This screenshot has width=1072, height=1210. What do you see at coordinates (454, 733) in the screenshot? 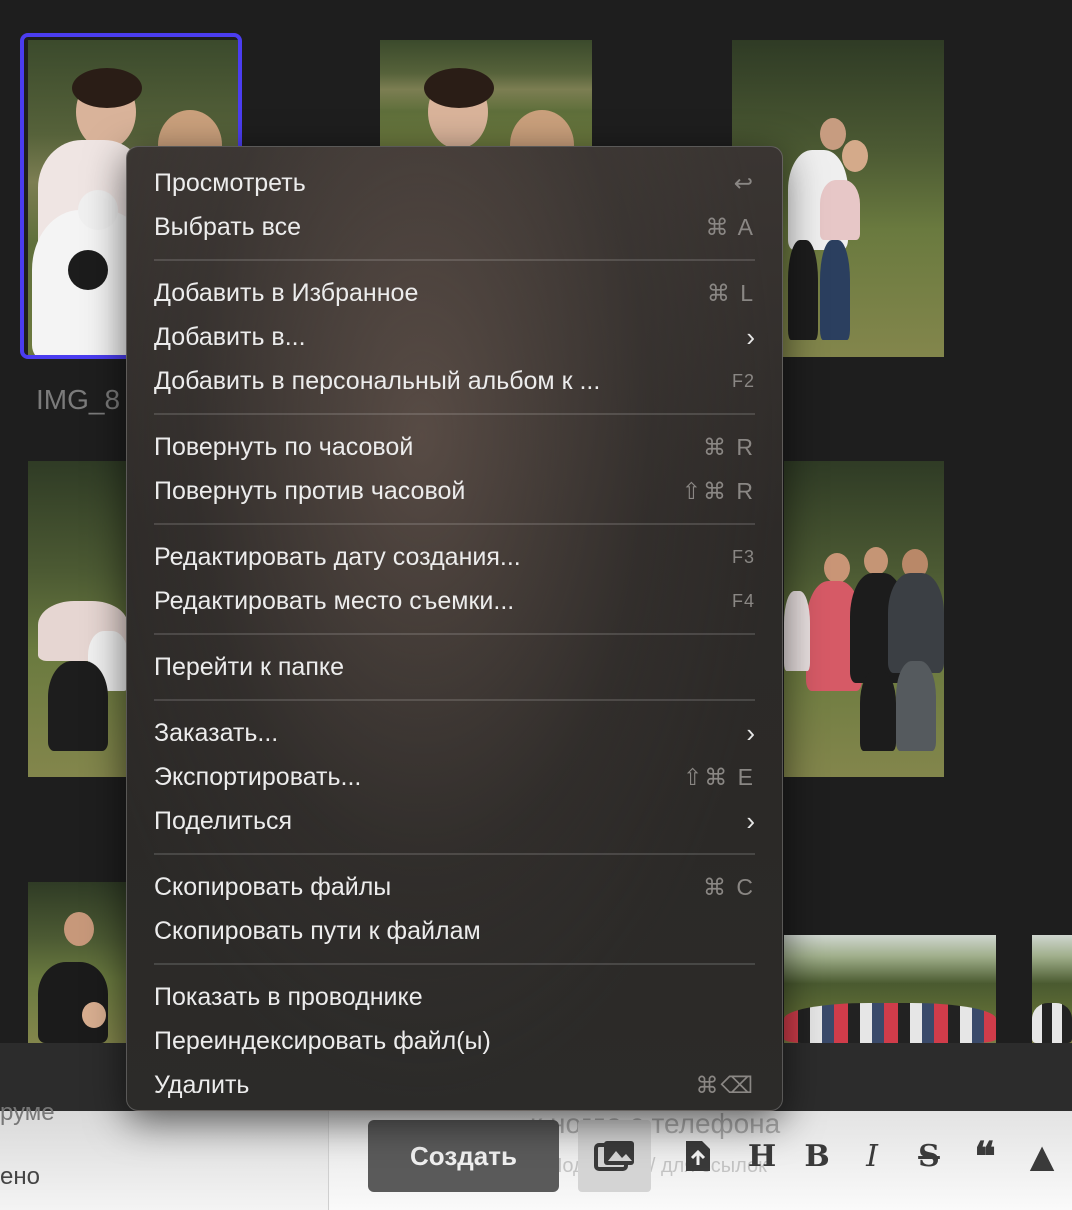
I see `menu-item-order: Заказать... ›` at bounding box center [454, 733].